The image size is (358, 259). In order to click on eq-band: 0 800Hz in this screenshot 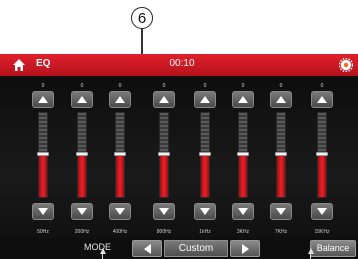, I will do `click(164, 155)`.